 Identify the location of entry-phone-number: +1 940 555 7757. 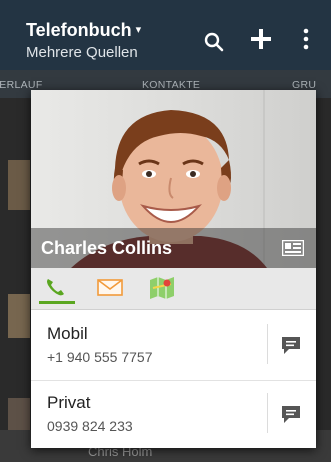
(100, 357).